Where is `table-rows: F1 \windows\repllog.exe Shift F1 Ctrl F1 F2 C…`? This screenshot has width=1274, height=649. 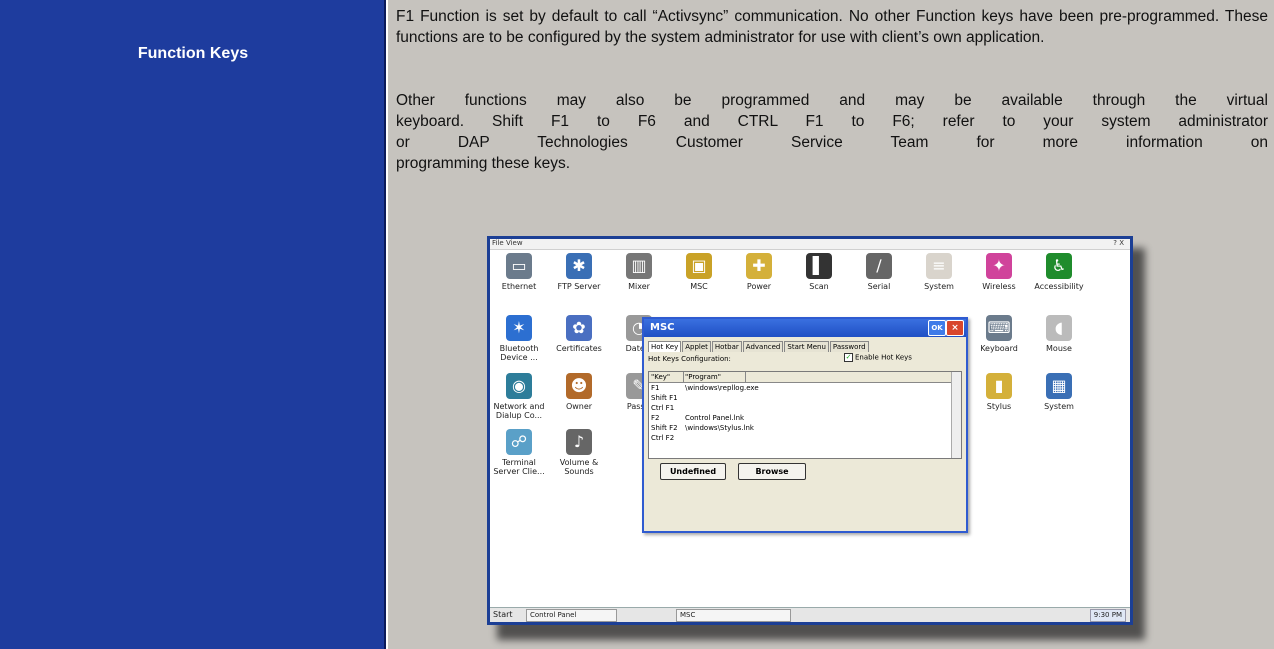
table-rows: F1 \windows\repllog.exe Shift F1 Ctrl F1 F2 C… is located at coordinates (805, 413).